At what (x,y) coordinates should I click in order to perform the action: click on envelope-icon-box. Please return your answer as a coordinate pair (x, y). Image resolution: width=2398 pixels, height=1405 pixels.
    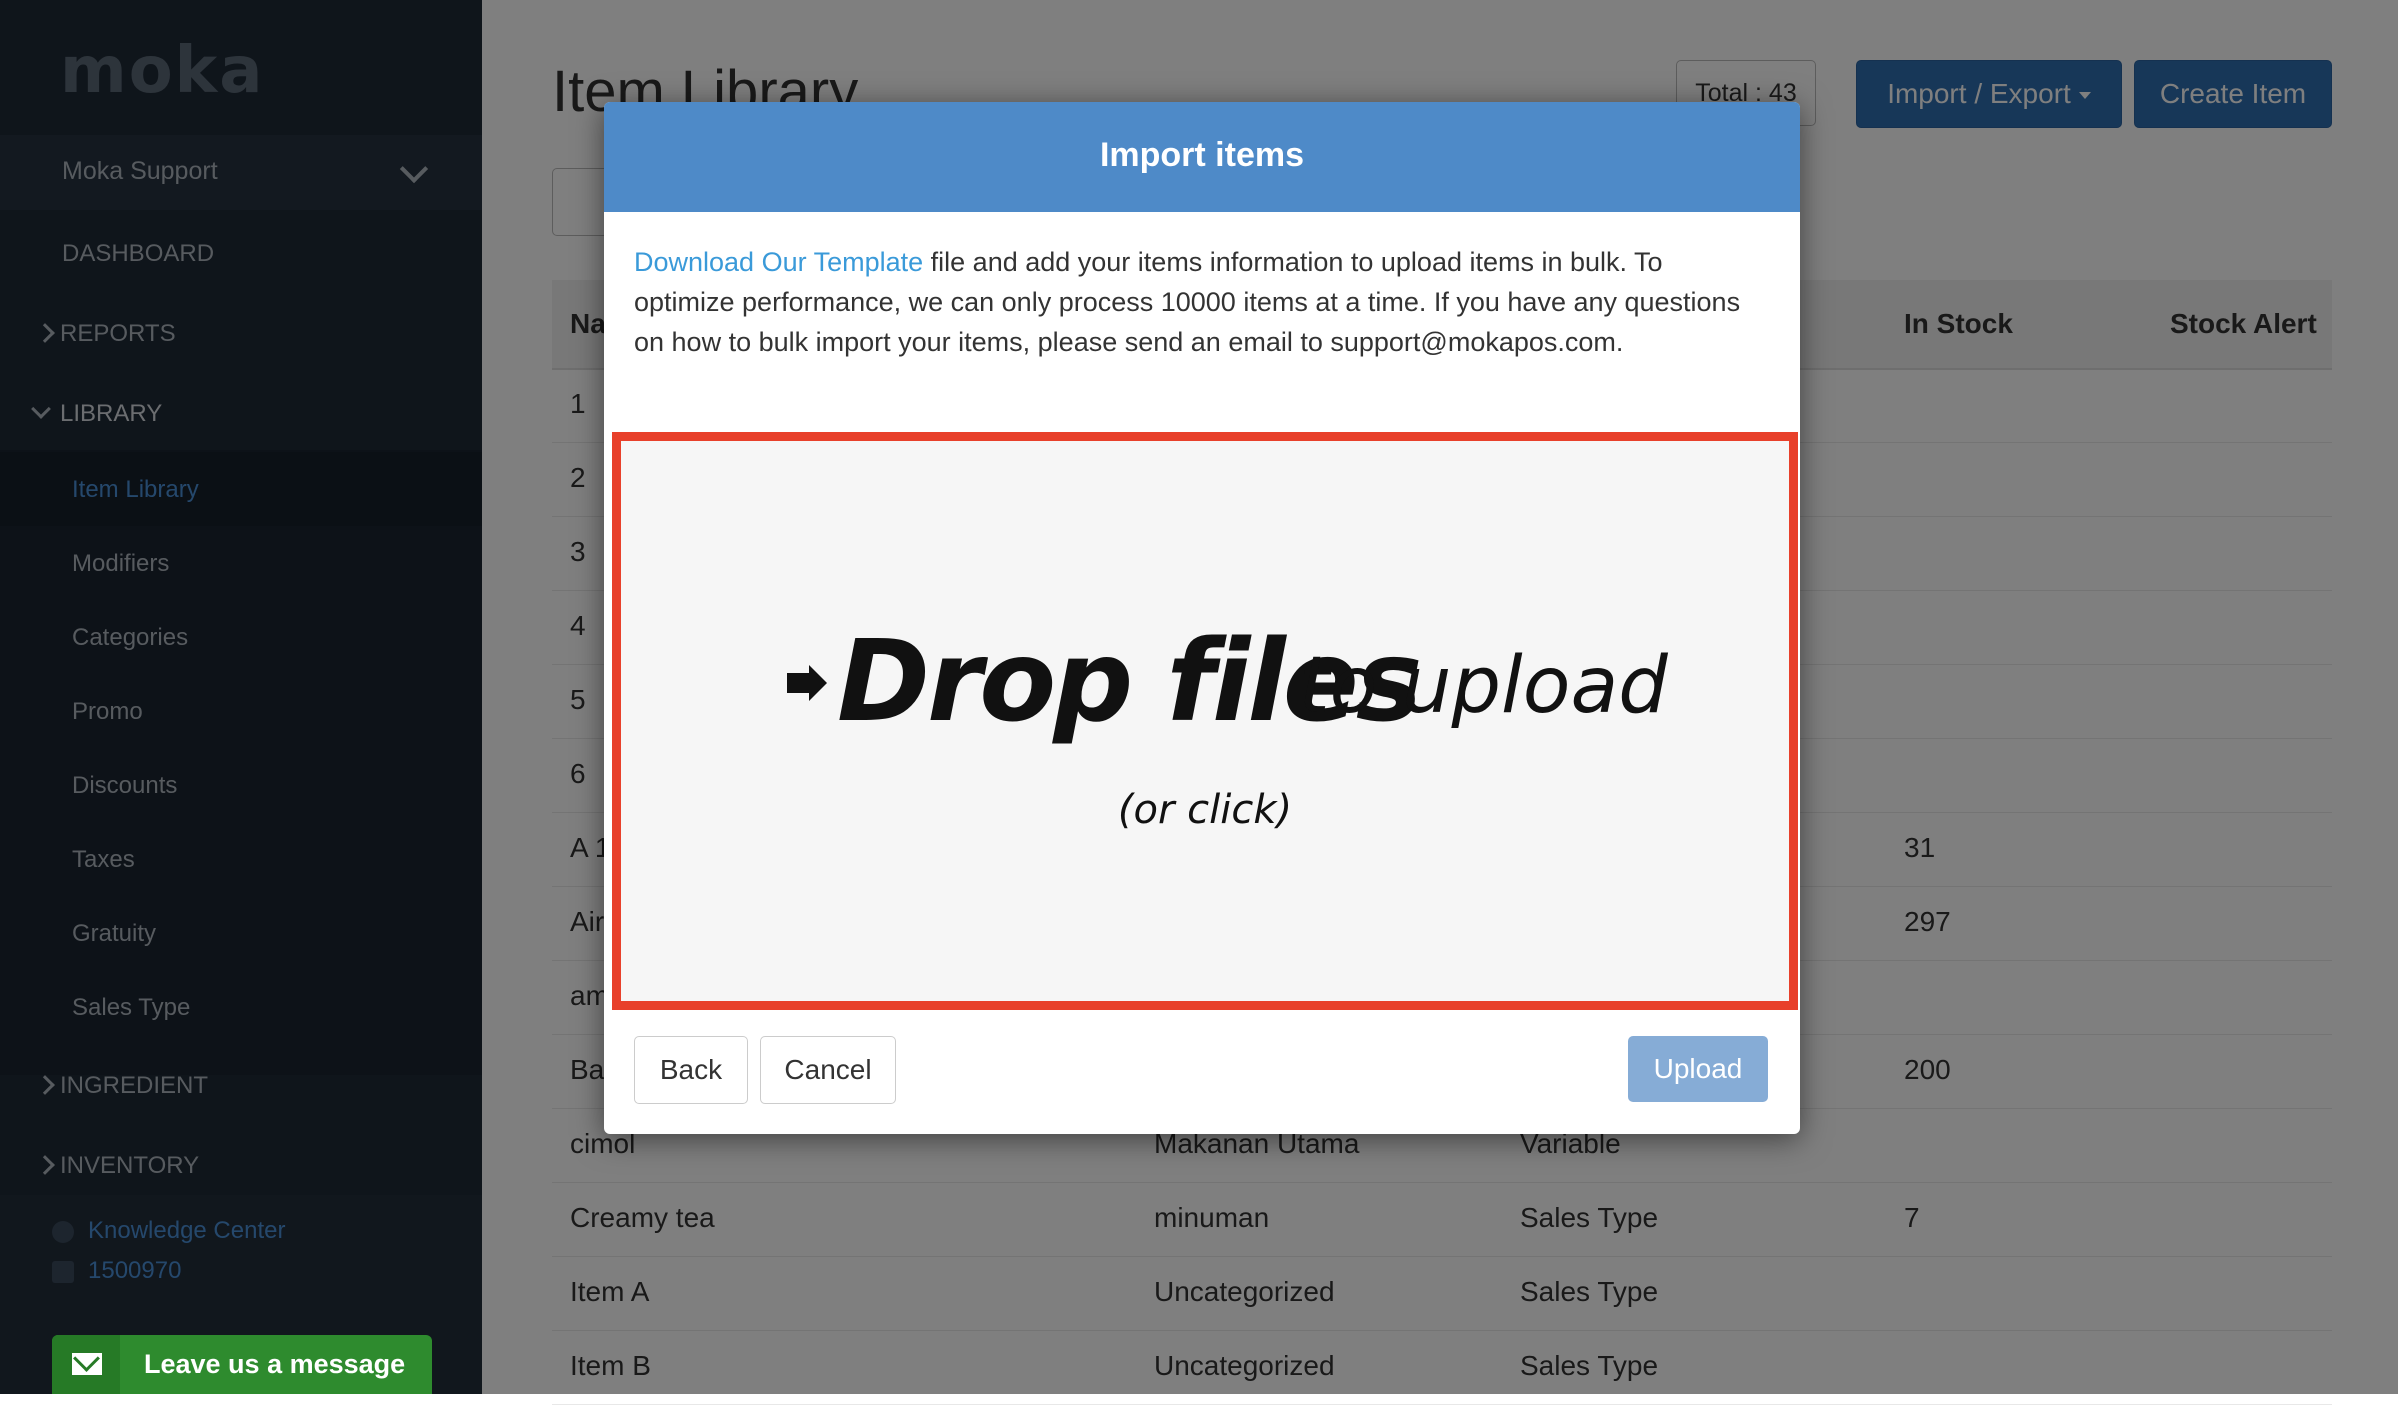
    Looking at the image, I should click on (86, 1364).